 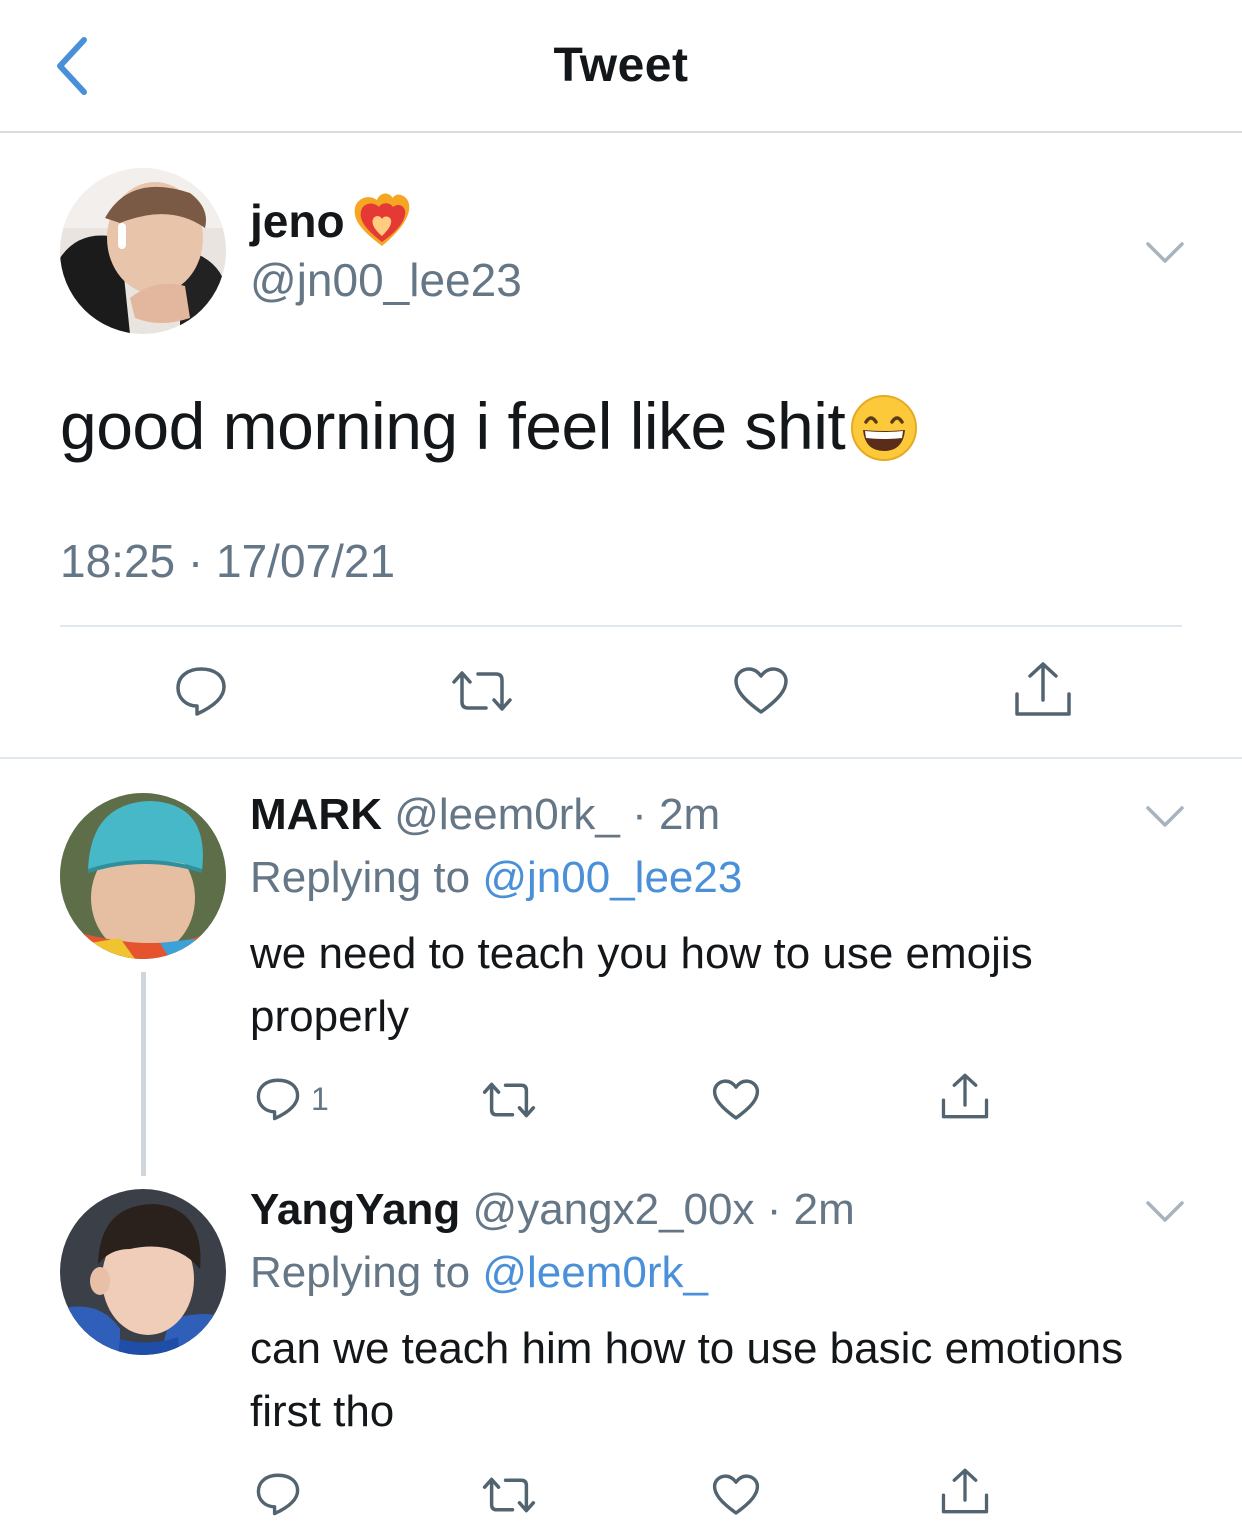 What do you see at coordinates (228, 561) in the screenshot?
I see `tweet-timestamp: 18:25 · 17/07/21` at bounding box center [228, 561].